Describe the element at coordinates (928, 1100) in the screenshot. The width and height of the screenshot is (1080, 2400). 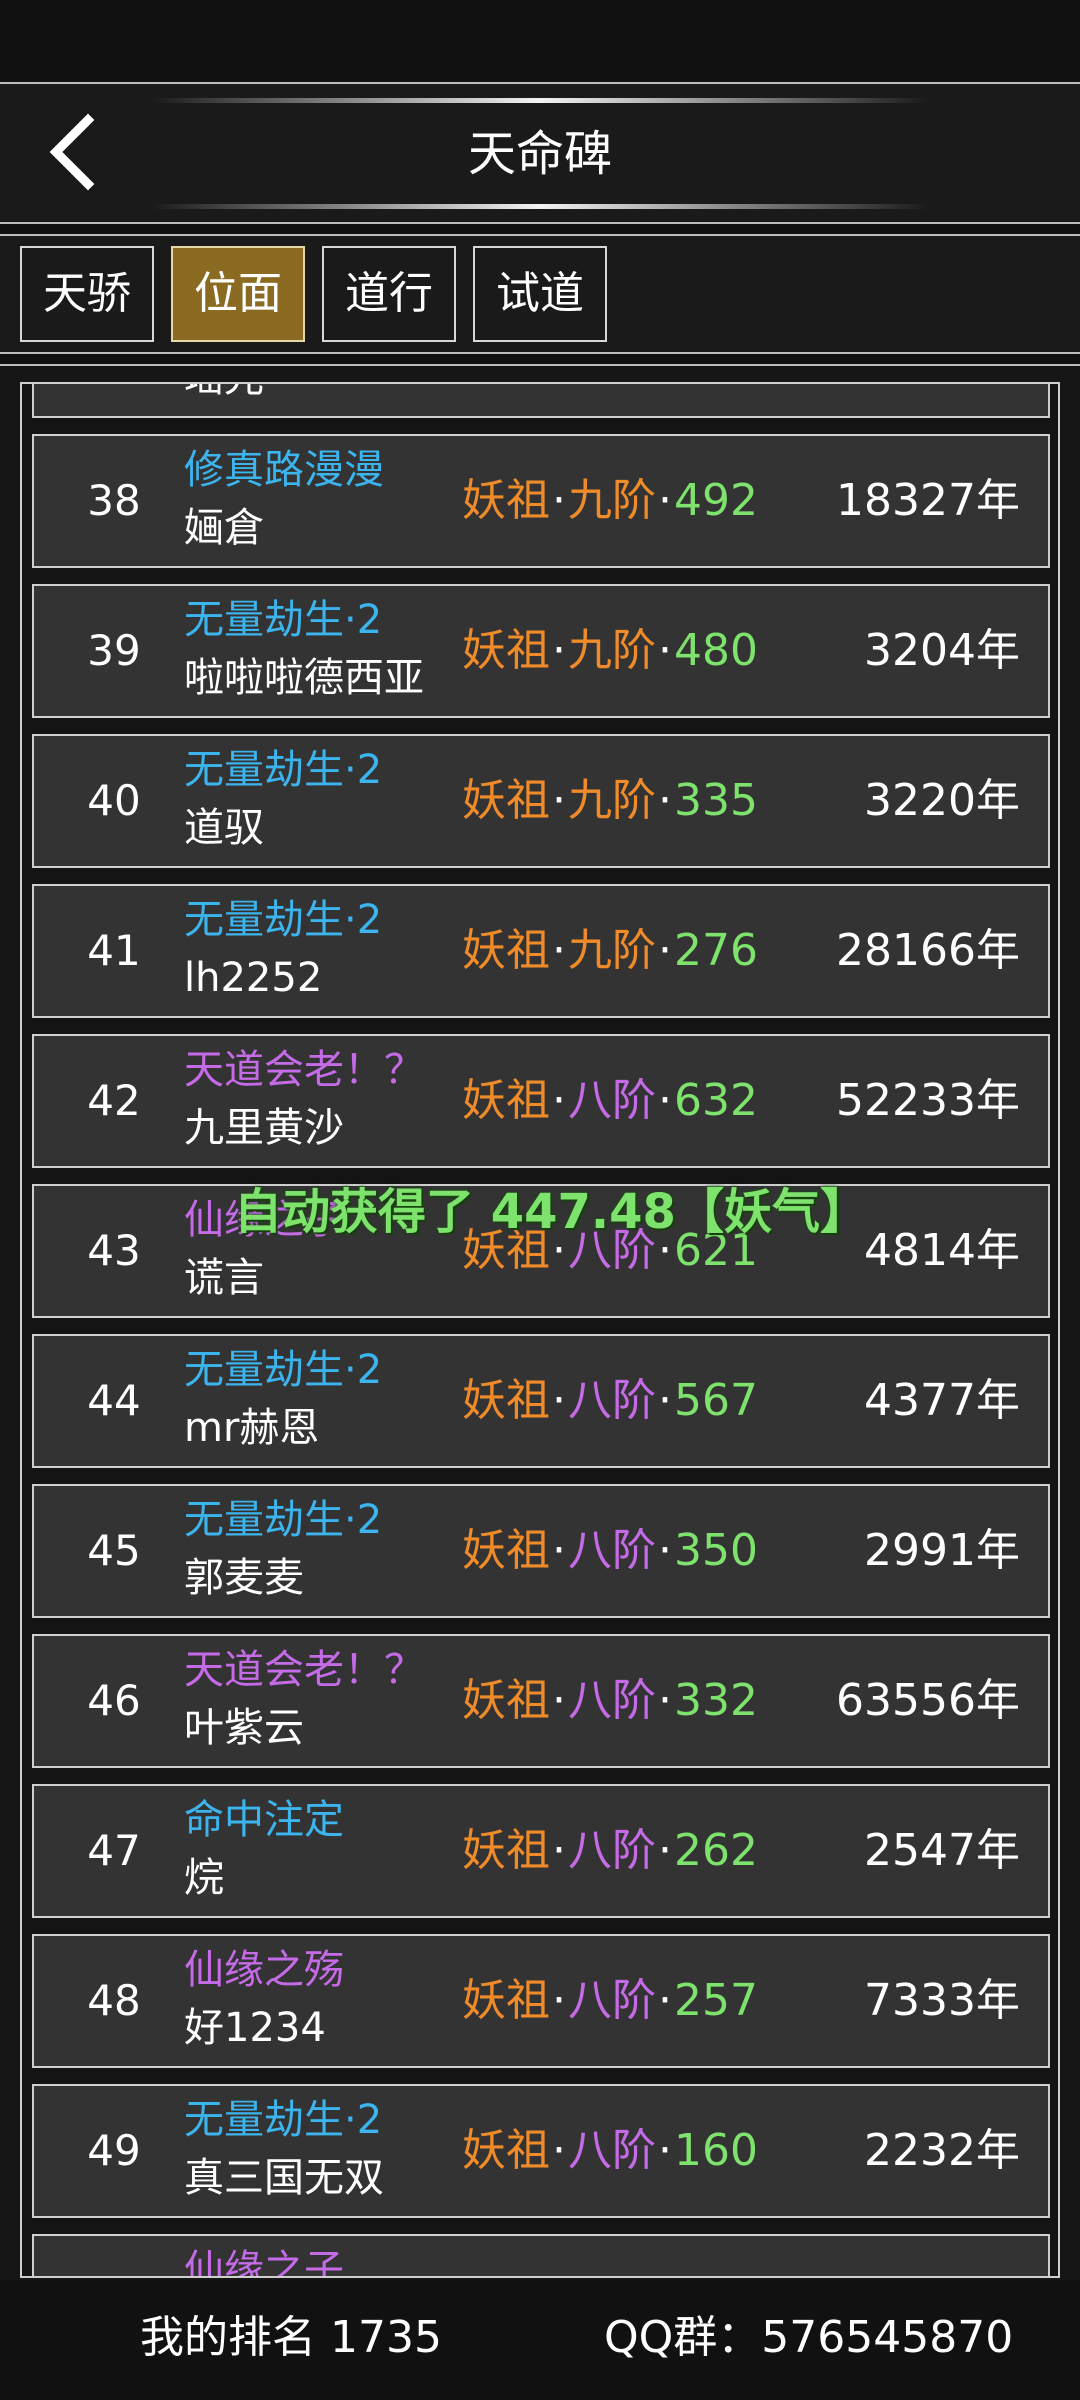
I see `cultivation-years: 52233年` at that location.